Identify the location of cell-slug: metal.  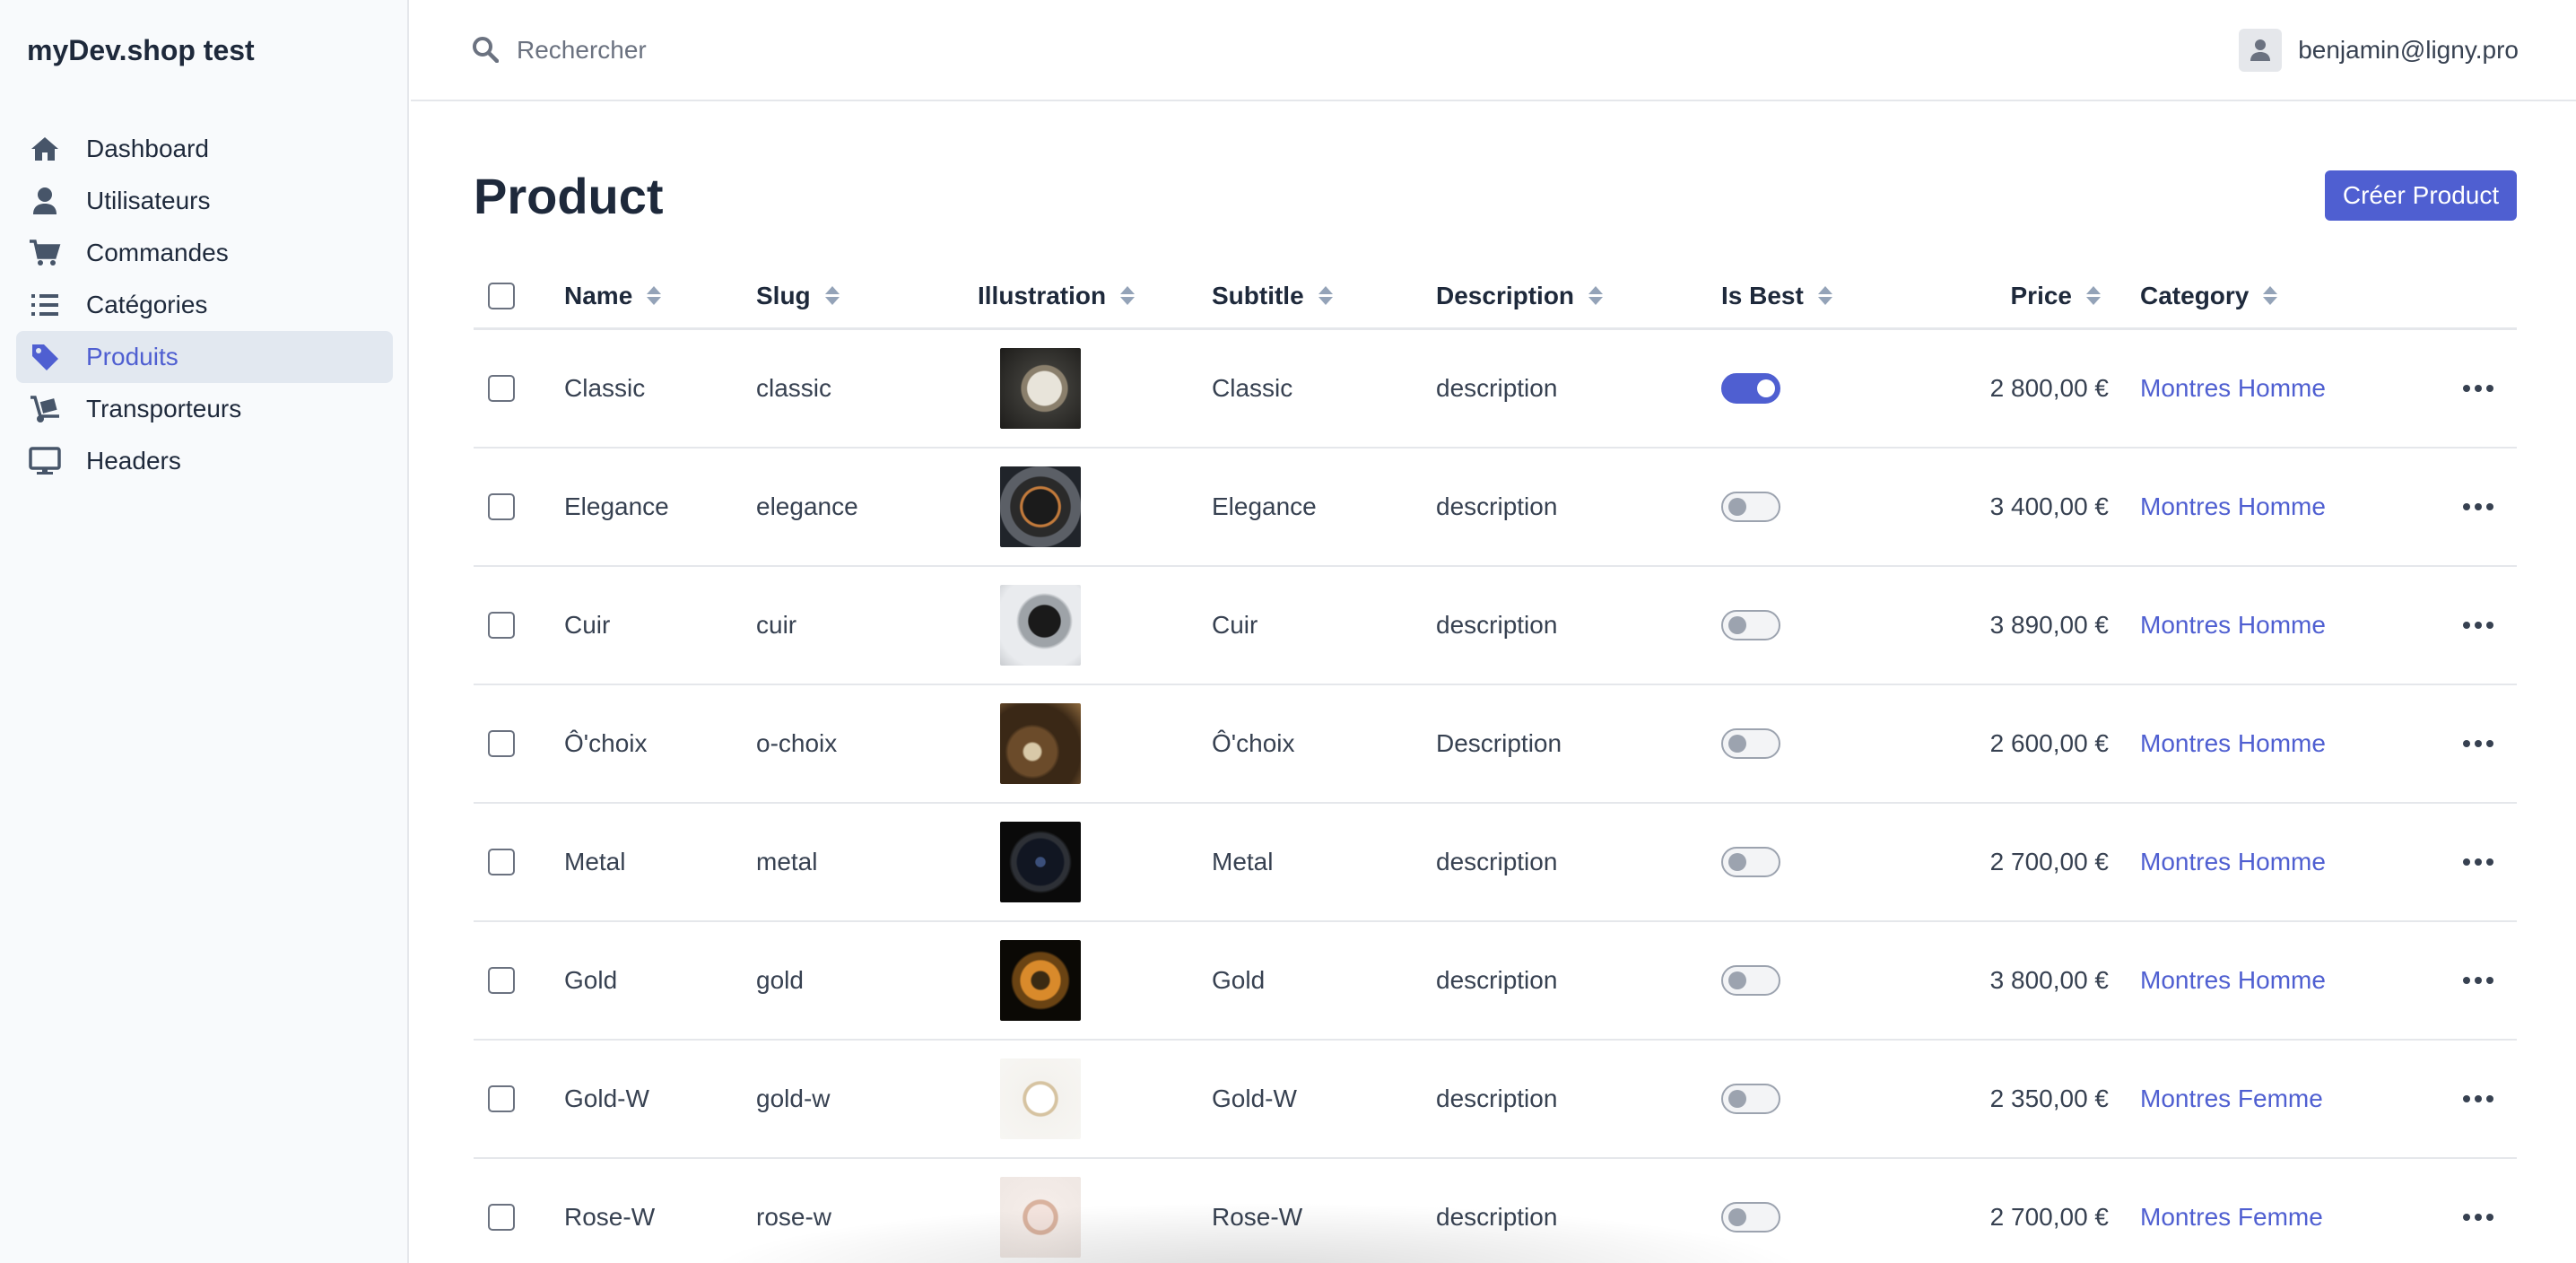
(787, 861).